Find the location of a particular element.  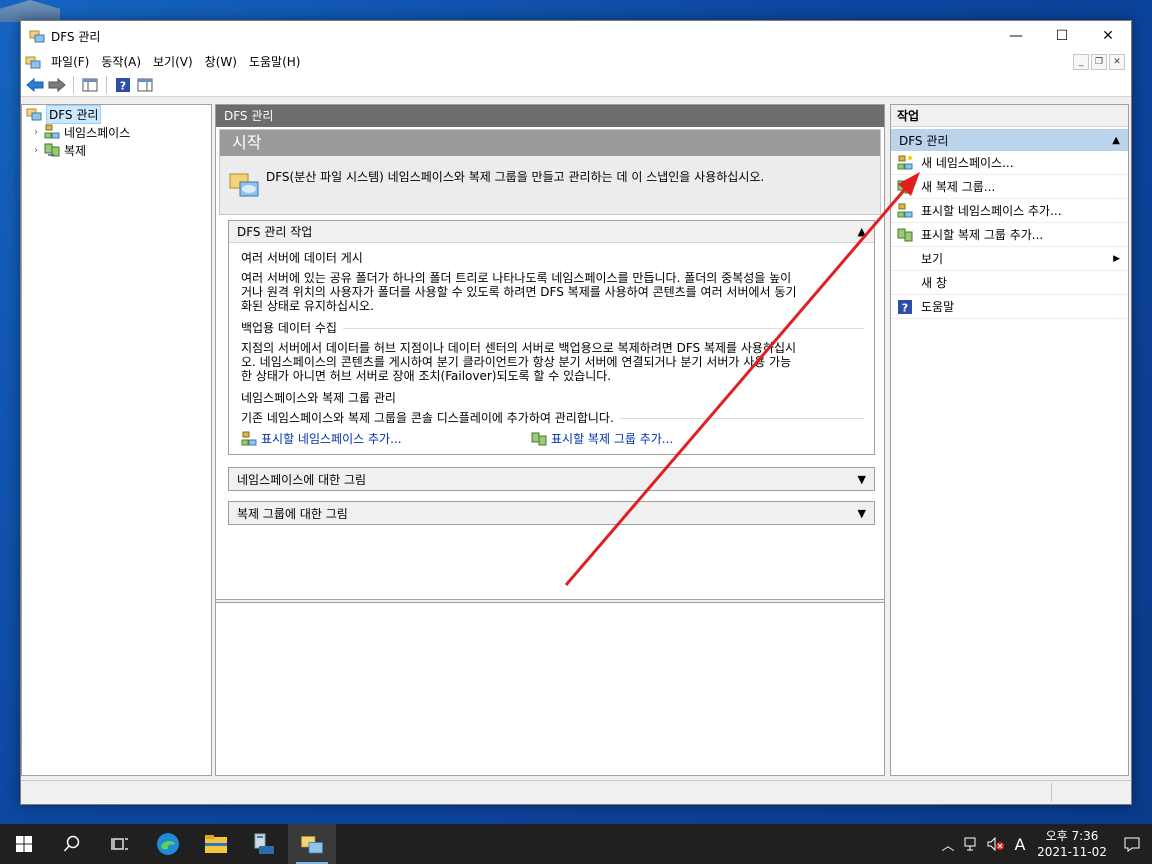

dfs-app-icon is located at coordinates (312, 845).